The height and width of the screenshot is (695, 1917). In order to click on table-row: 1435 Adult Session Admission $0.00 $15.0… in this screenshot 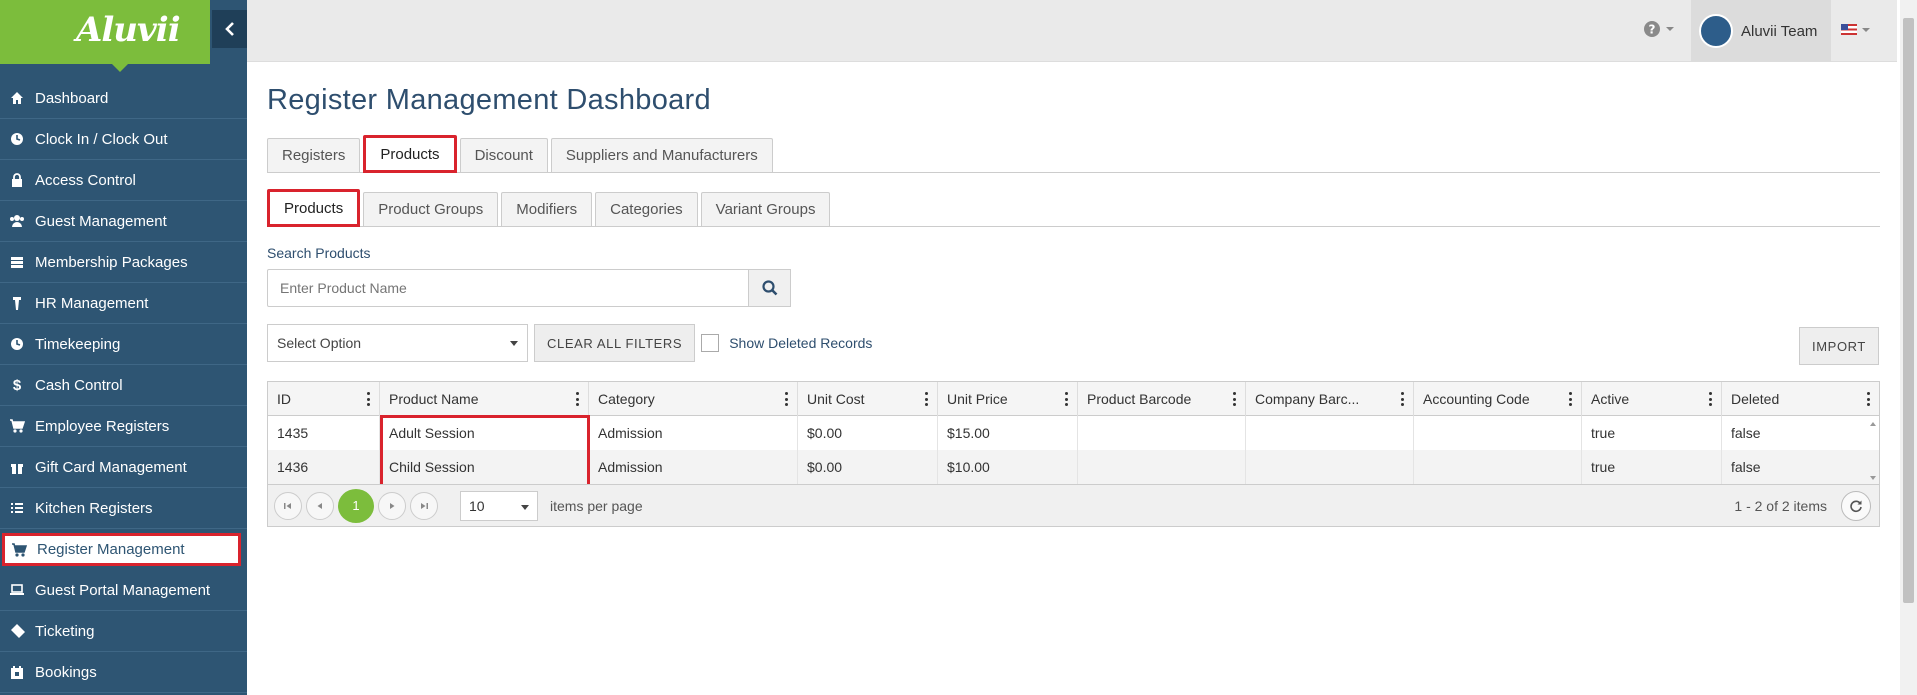, I will do `click(1073, 433)`.